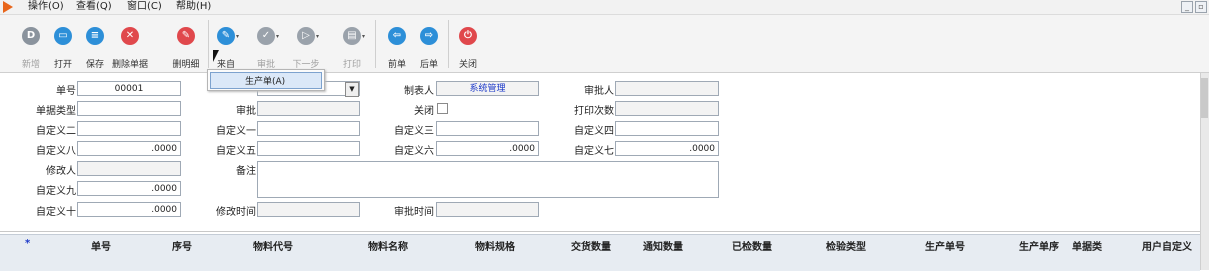 The image size is (1209, 271). Describe the element at coordinates (752, 245) in the screenshot. I see `grid-column-header: 已检数量` at that location.